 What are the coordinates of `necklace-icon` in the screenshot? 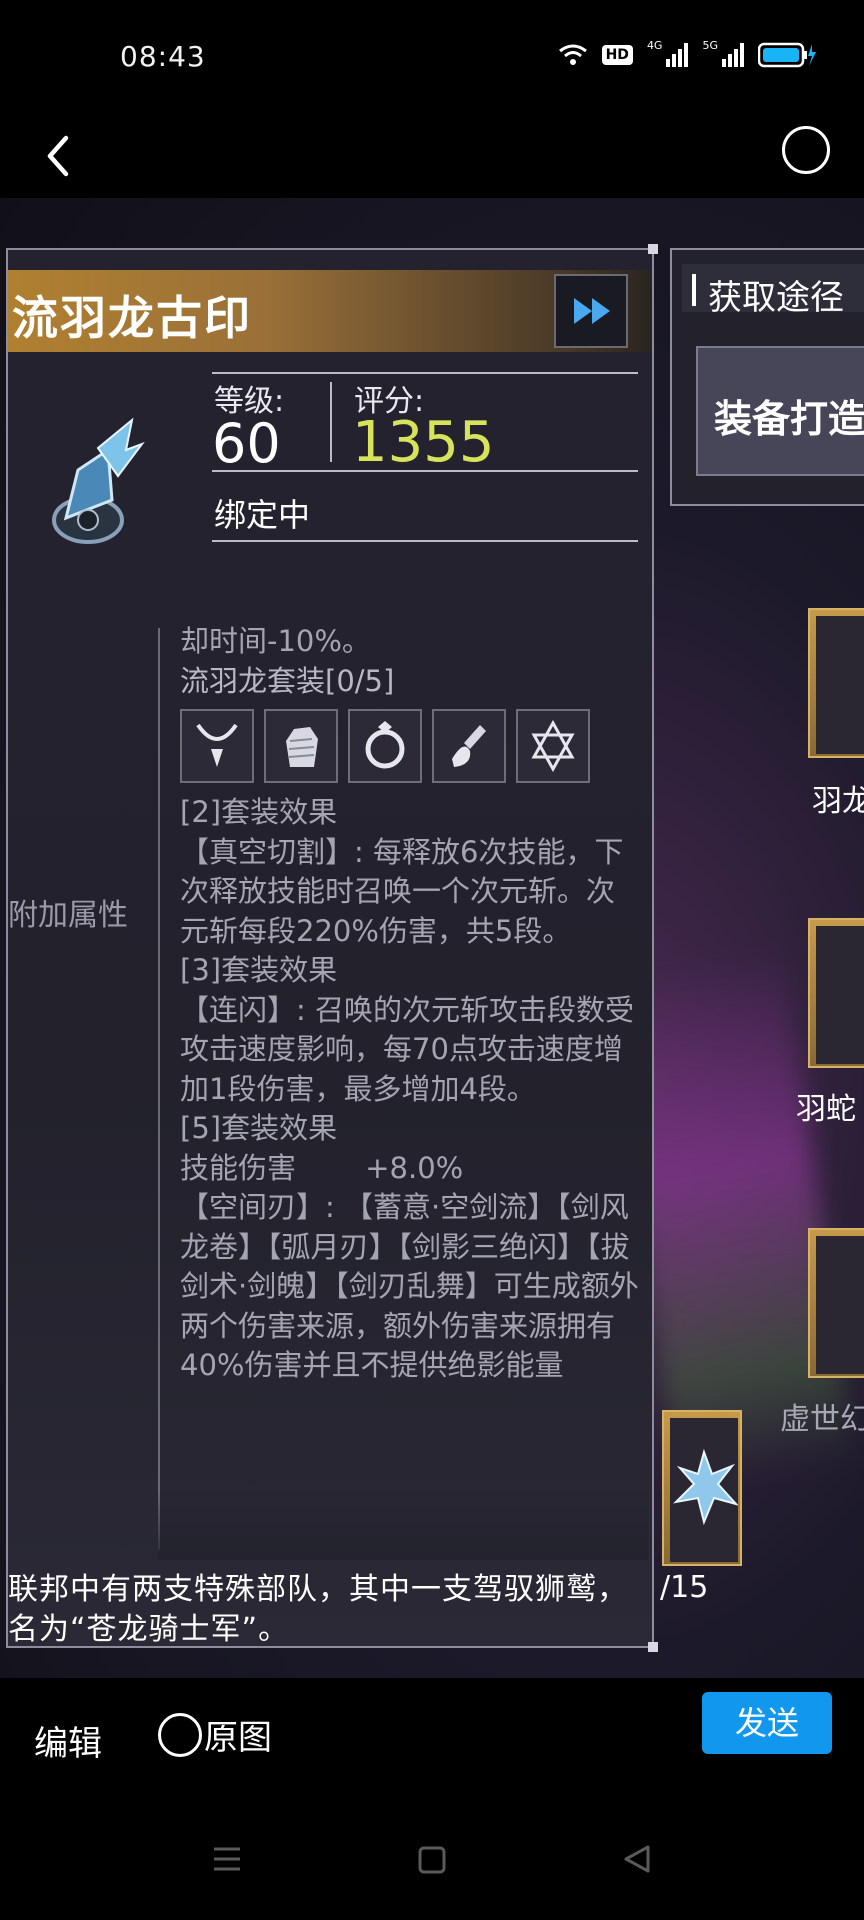 It's located at (217, 745).